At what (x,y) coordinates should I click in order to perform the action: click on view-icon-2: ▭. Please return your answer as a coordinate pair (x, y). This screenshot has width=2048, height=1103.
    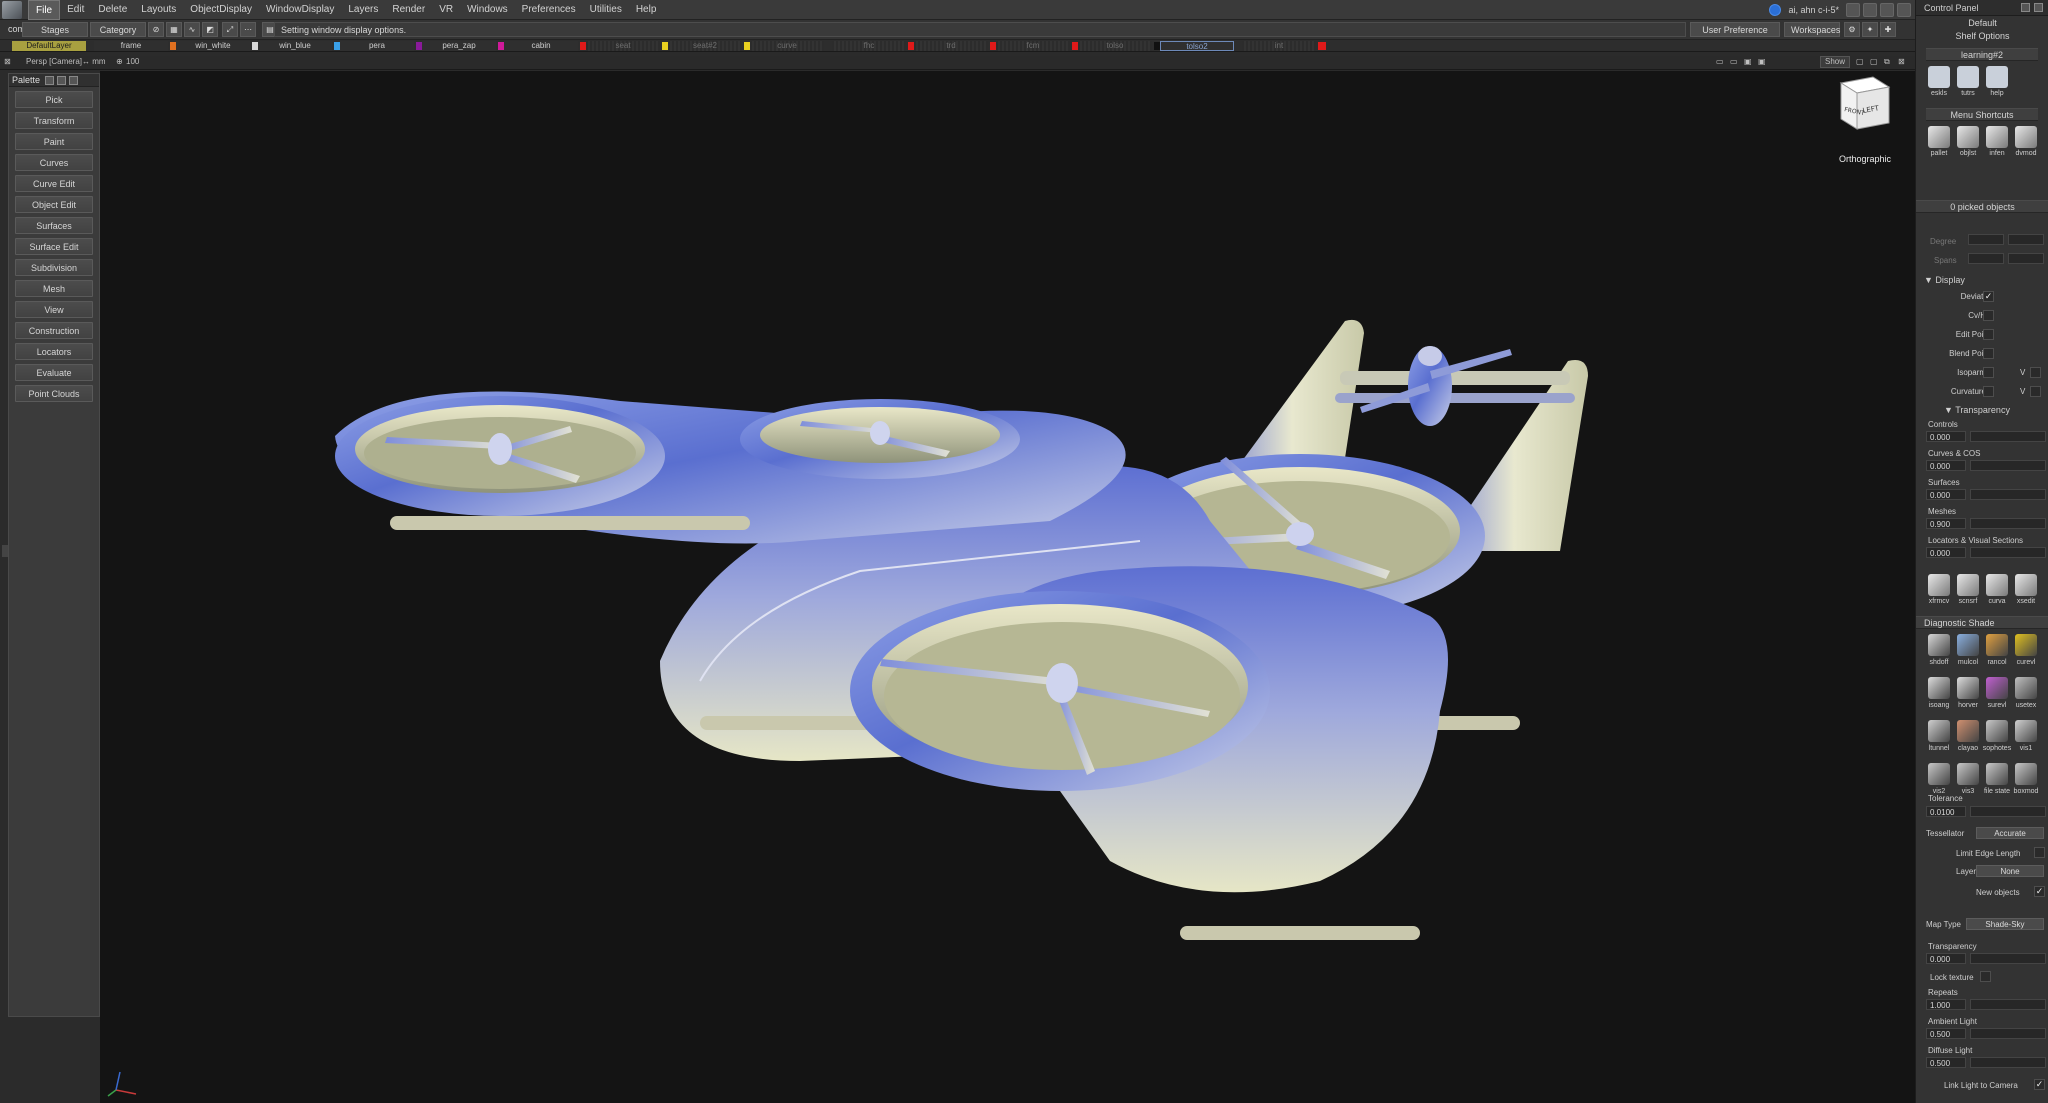
    Looking at the image, I should click on (1734, 61).